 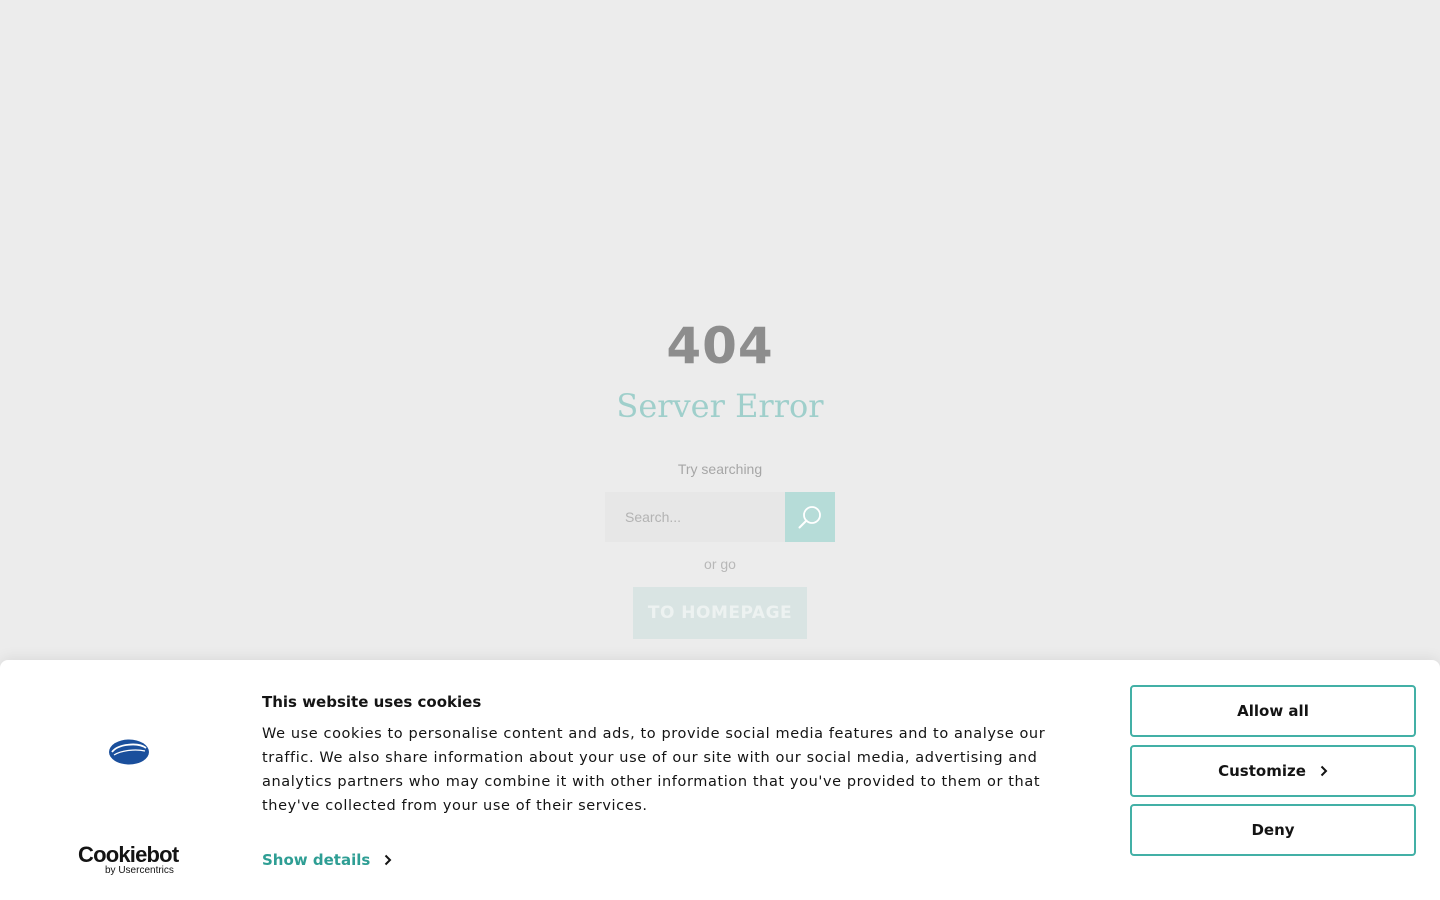 I want to click on homepage-button: TO HOMEPAGE, so click(x=720, y=613).